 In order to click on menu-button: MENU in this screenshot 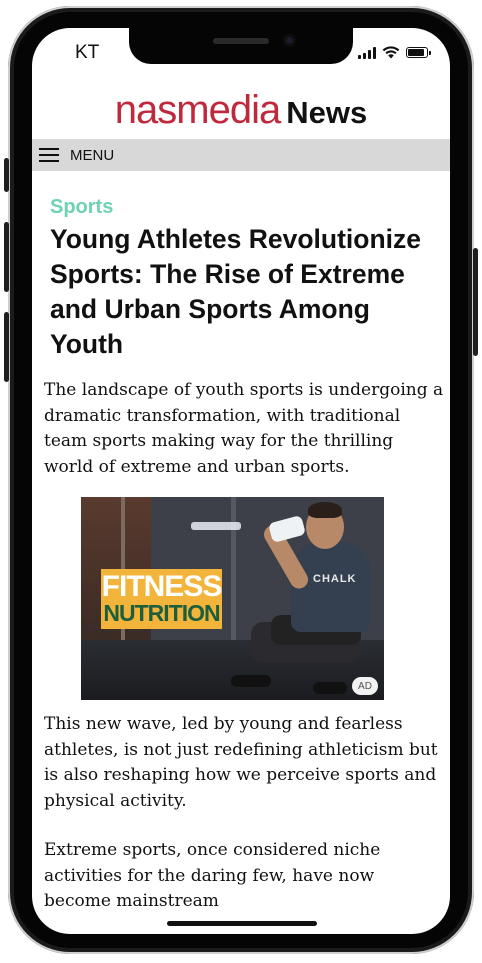, I will do `click(92, 155)`.